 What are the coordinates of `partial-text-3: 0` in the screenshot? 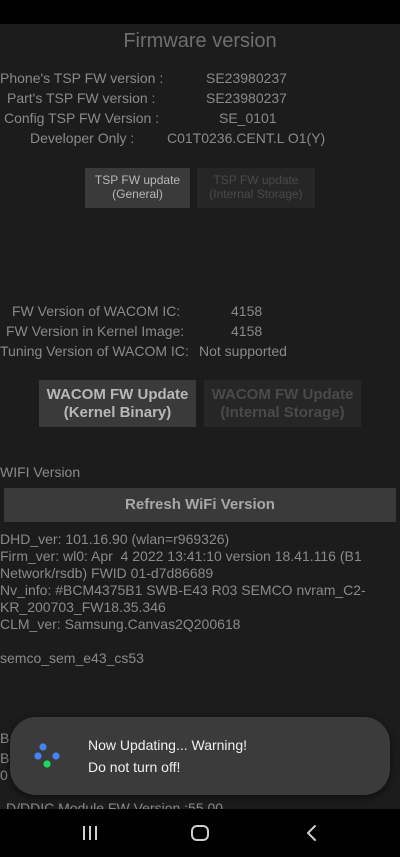 It's located at (4, 775).